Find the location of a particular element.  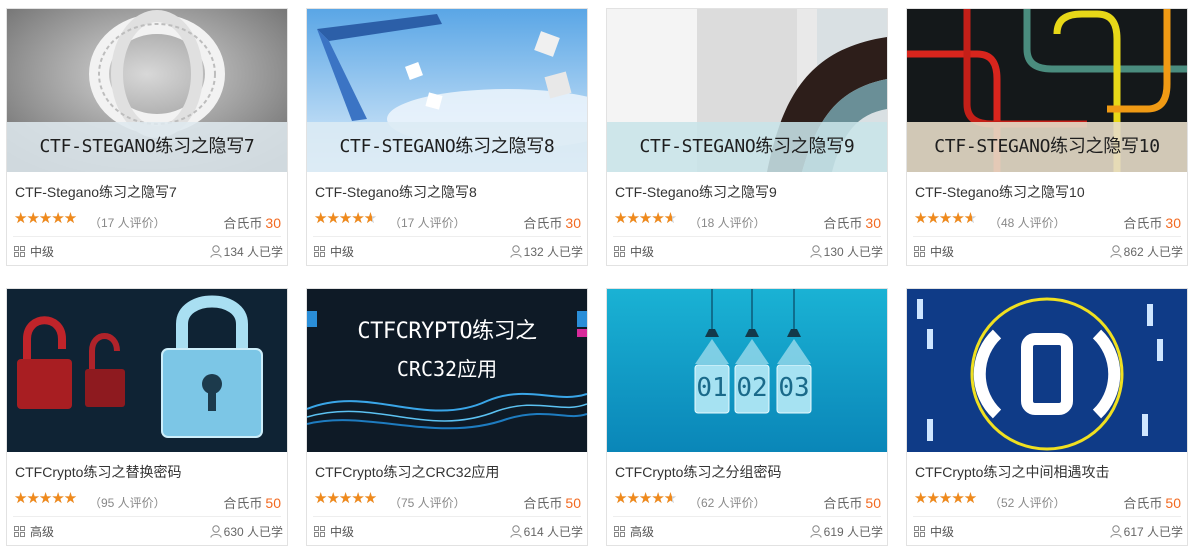

learner-count: 134 人已学 is located at coordinates (246, 251).